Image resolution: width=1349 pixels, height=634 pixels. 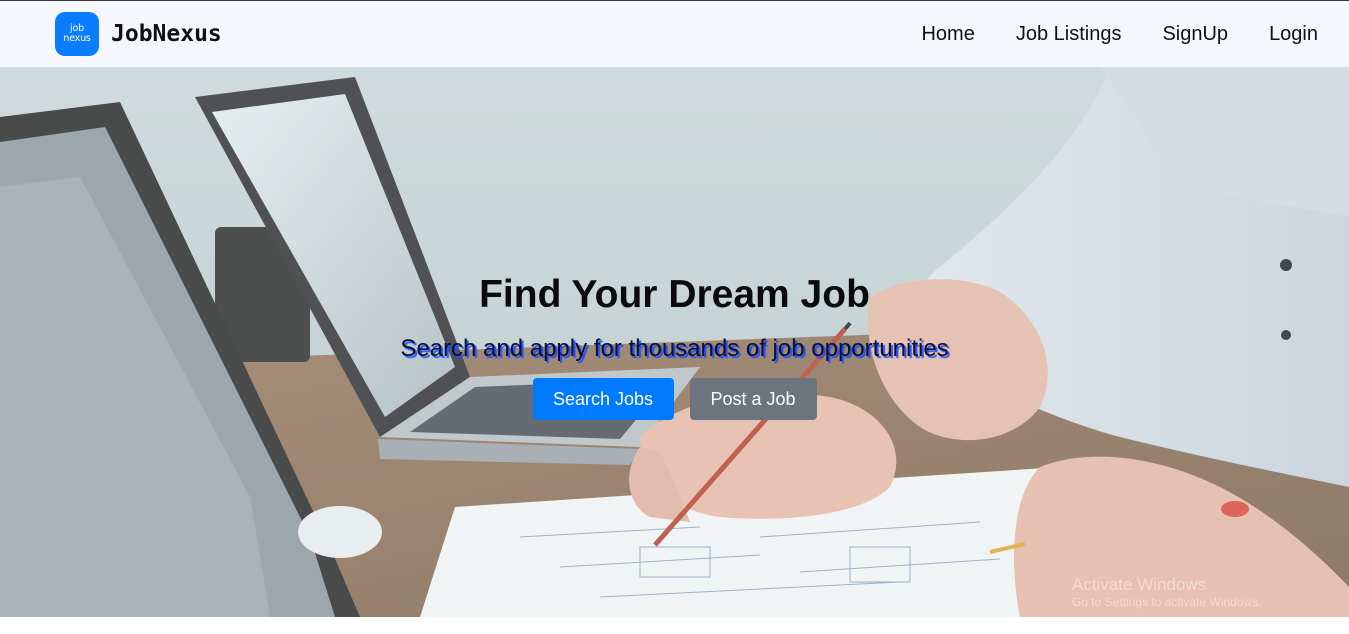 I want to click on page-bottom-strip, so click(x=674, y=625).